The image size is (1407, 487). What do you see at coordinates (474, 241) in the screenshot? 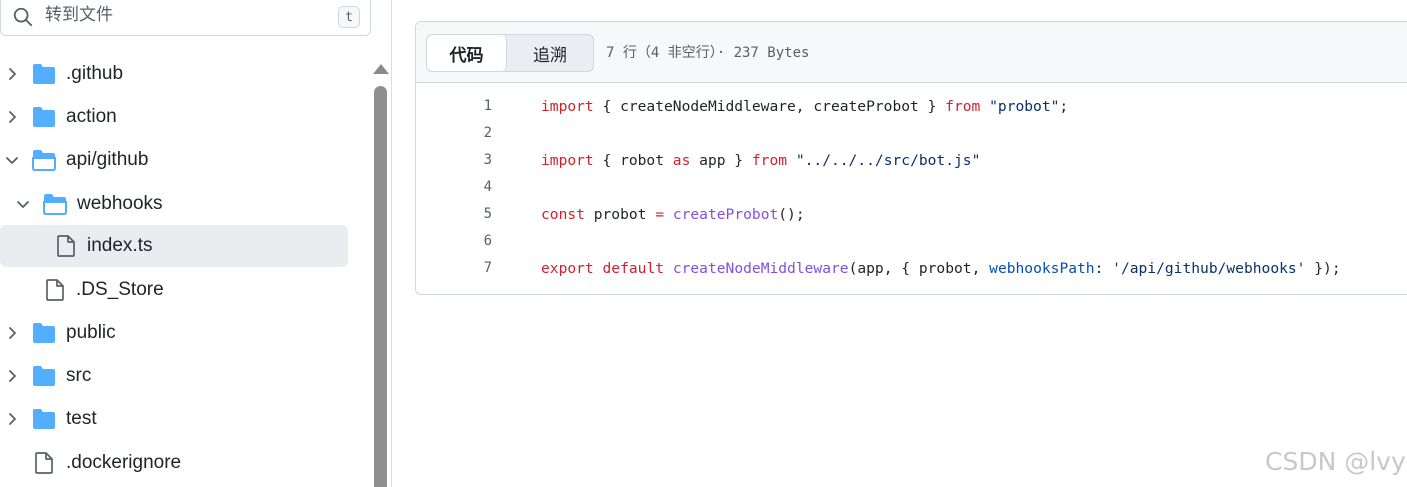
I see `line-number: 6` at bounding box center [474, 241].